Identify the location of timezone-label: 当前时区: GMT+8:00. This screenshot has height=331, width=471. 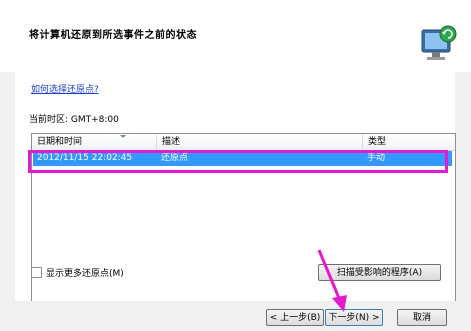
(74, 120).